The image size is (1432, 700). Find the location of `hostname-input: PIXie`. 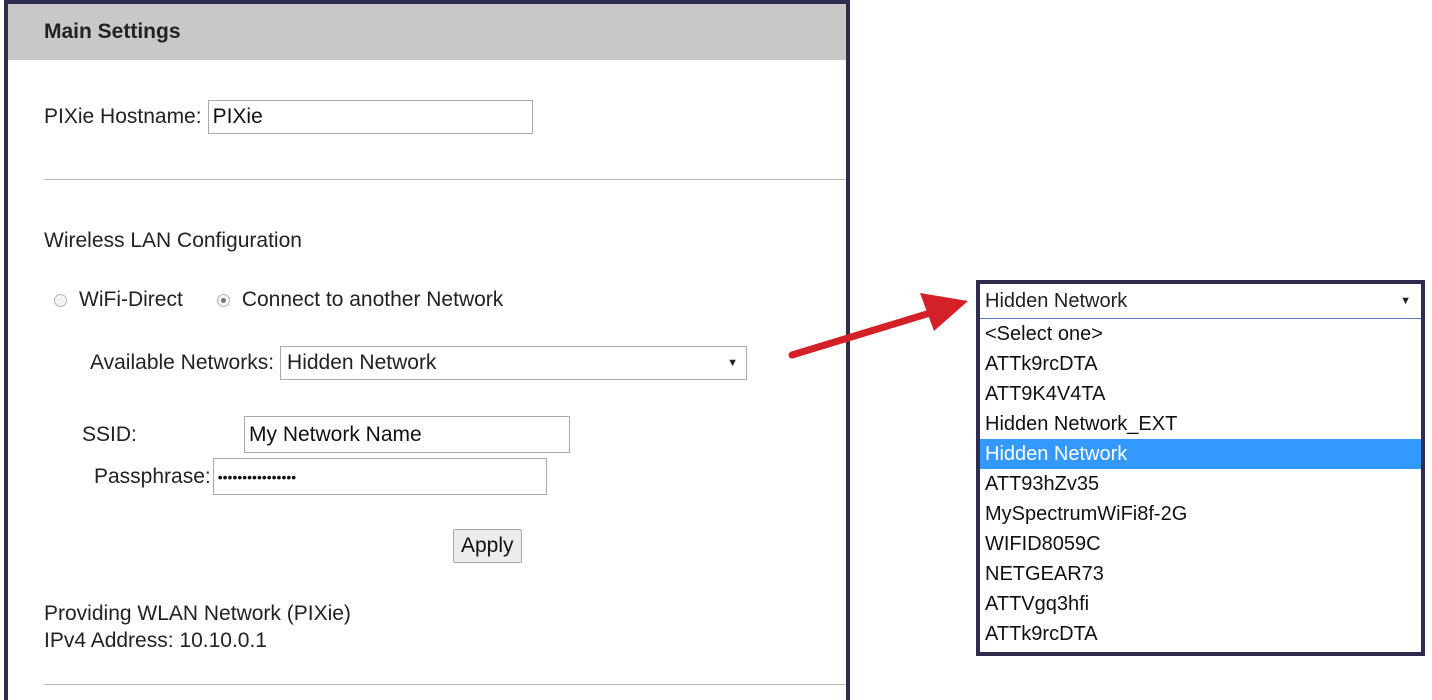

hostname-input: PIXie is located at coordinates (370, 117).